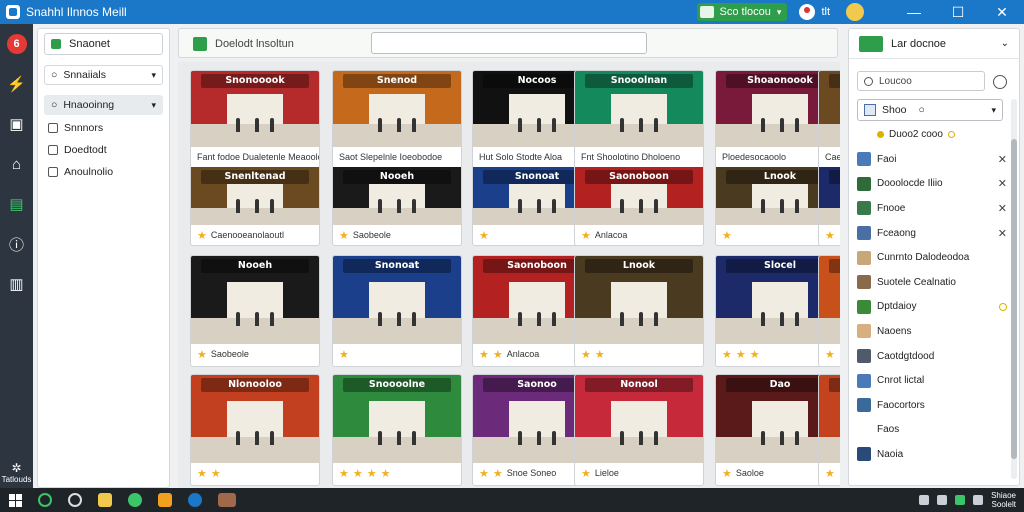  Describe the element at coordinates (639, 177) in the screenshot. I see `store-sign: Saonoboon` at that location.